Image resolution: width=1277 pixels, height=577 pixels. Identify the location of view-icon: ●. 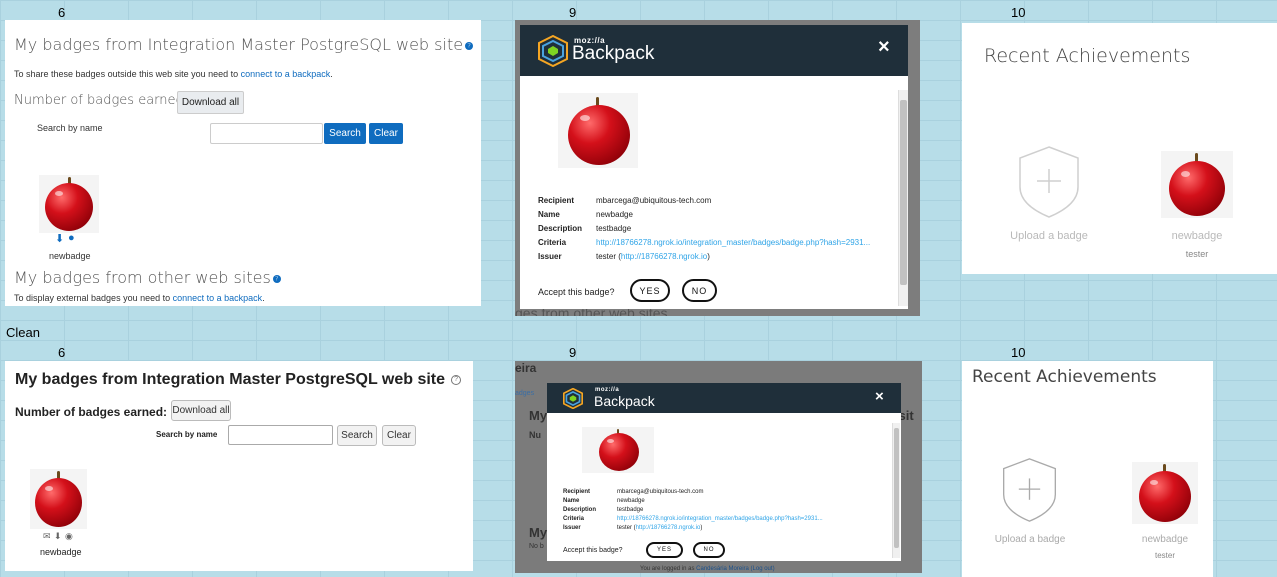
(71, 238).